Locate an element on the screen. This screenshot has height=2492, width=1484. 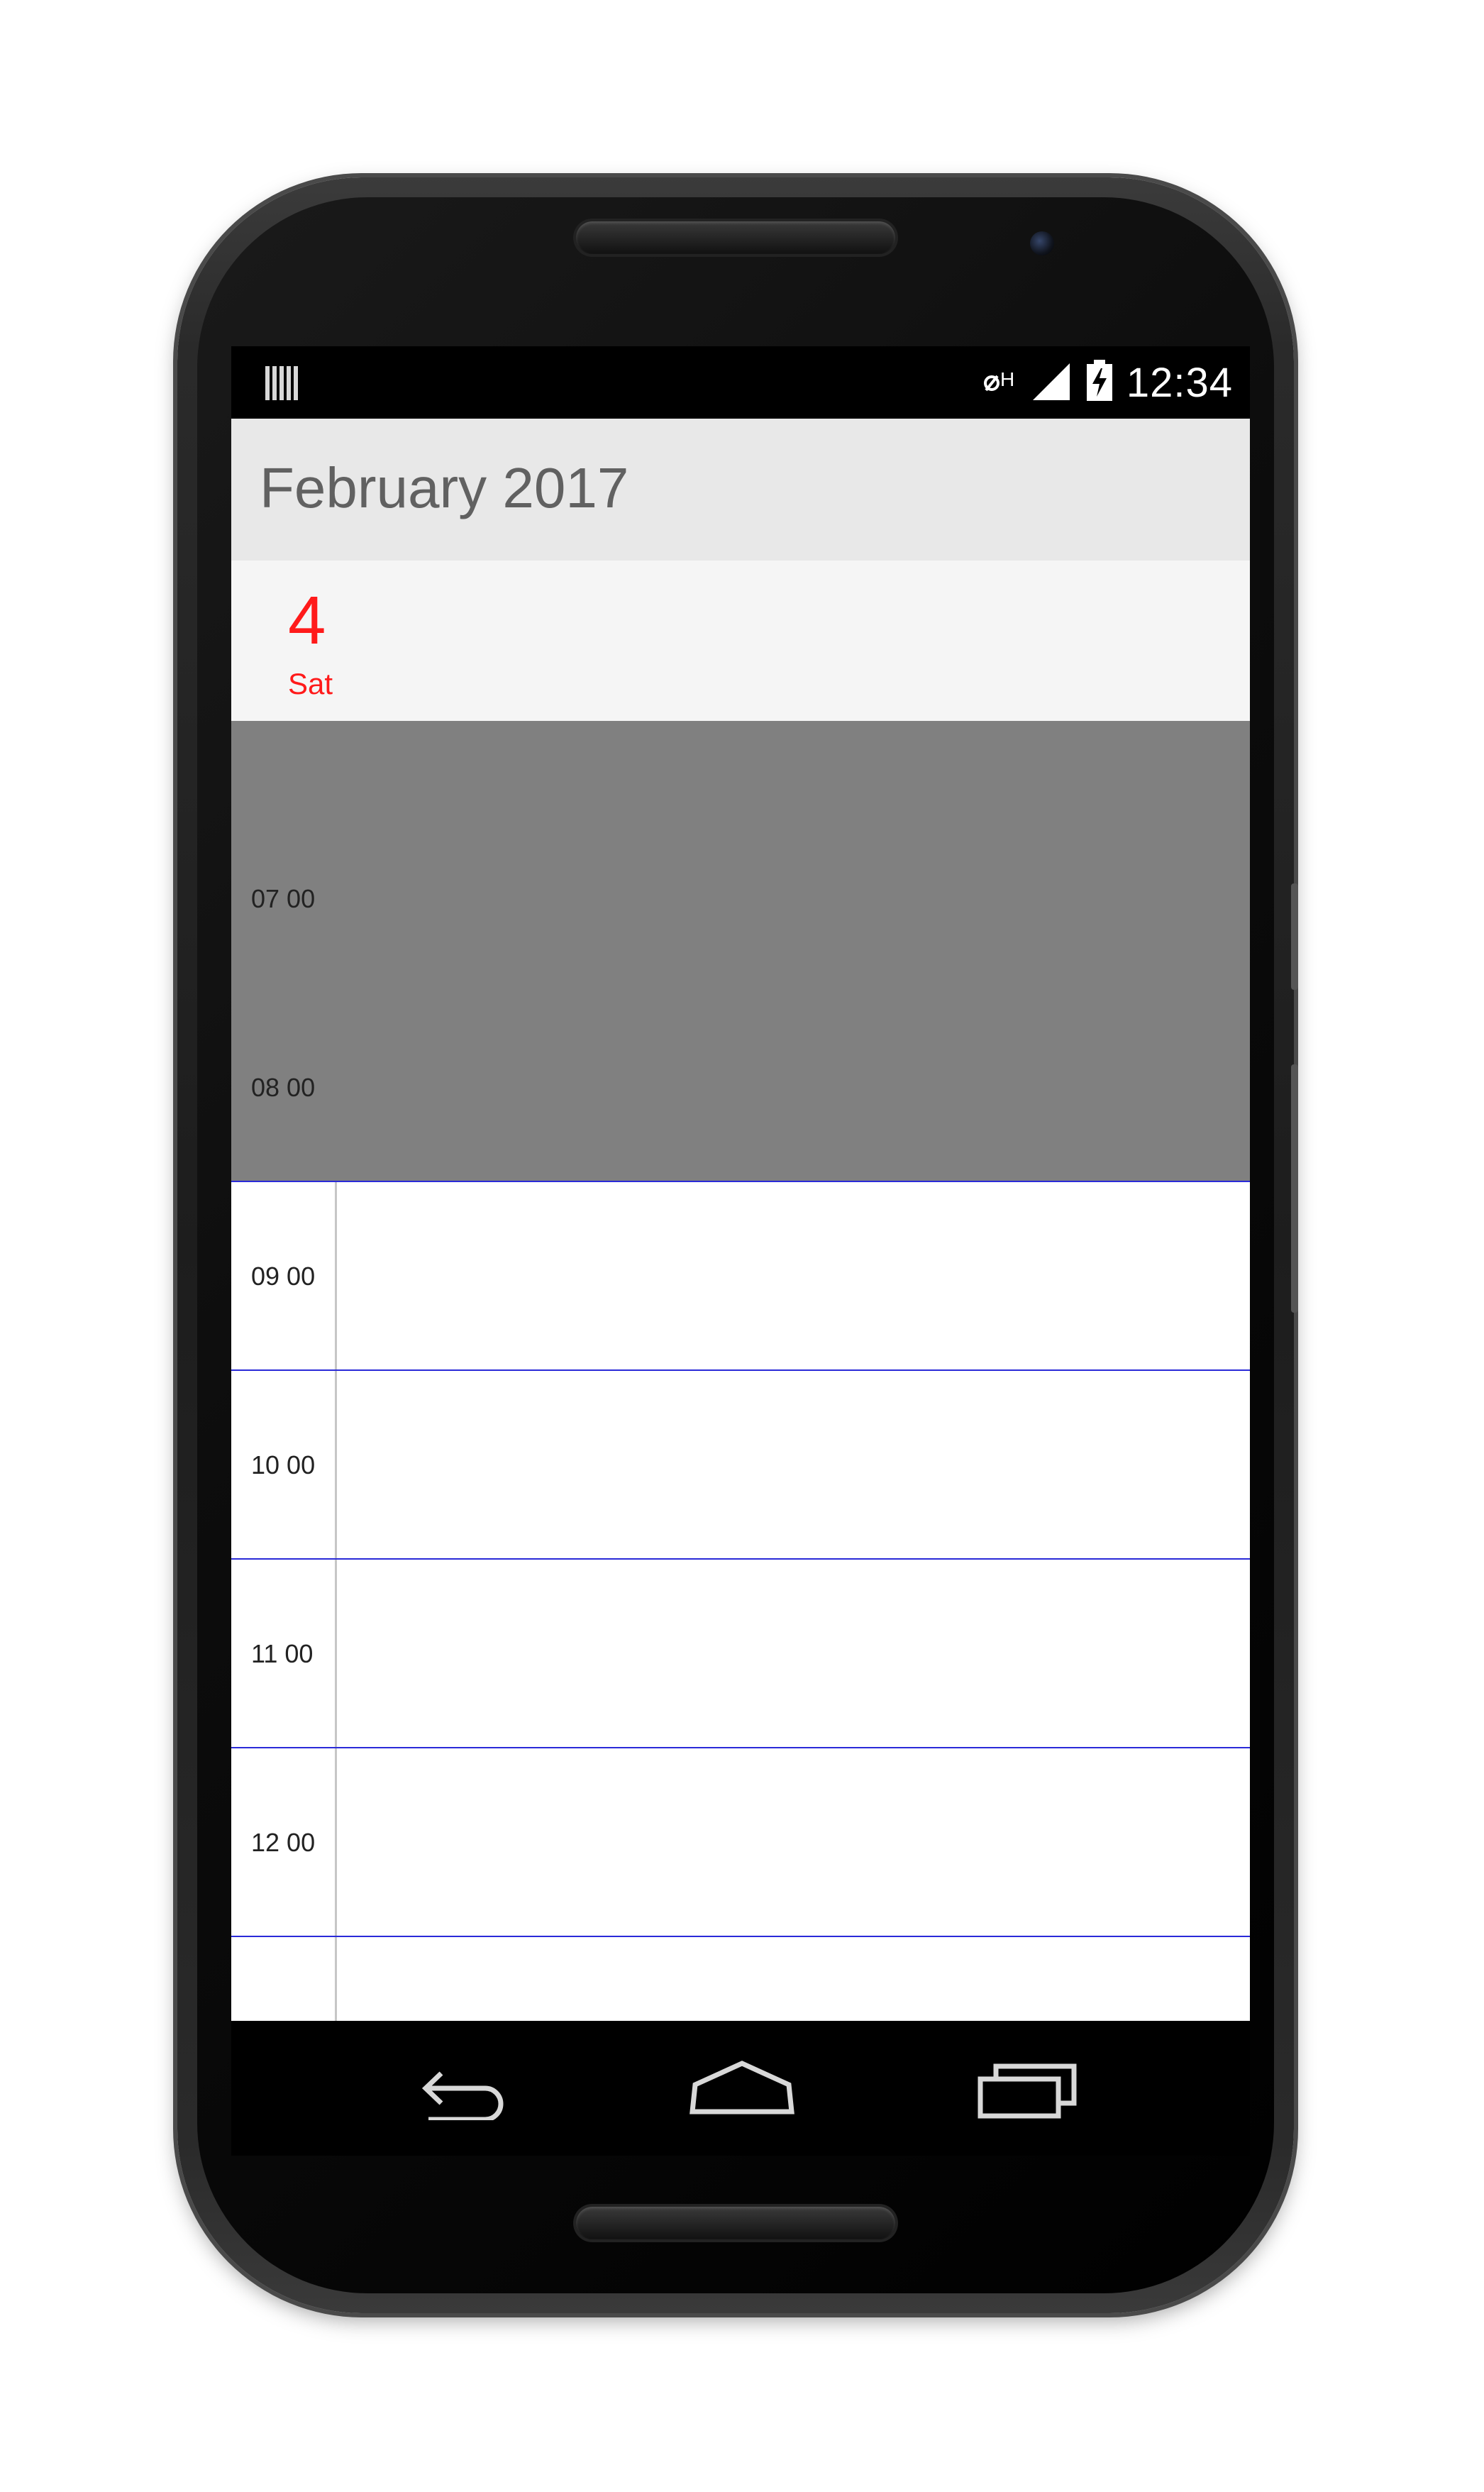
hour-label-11: 11 00 is located at coordinates (282, 1653).